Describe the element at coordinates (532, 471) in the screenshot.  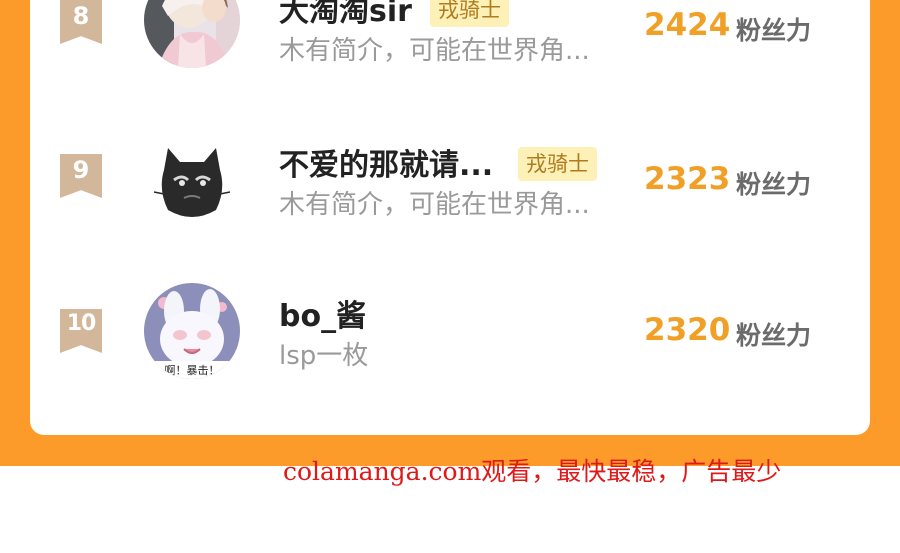
I see `watermark-text: colamanga.com观看，最快最稳，广告最少` at that location.